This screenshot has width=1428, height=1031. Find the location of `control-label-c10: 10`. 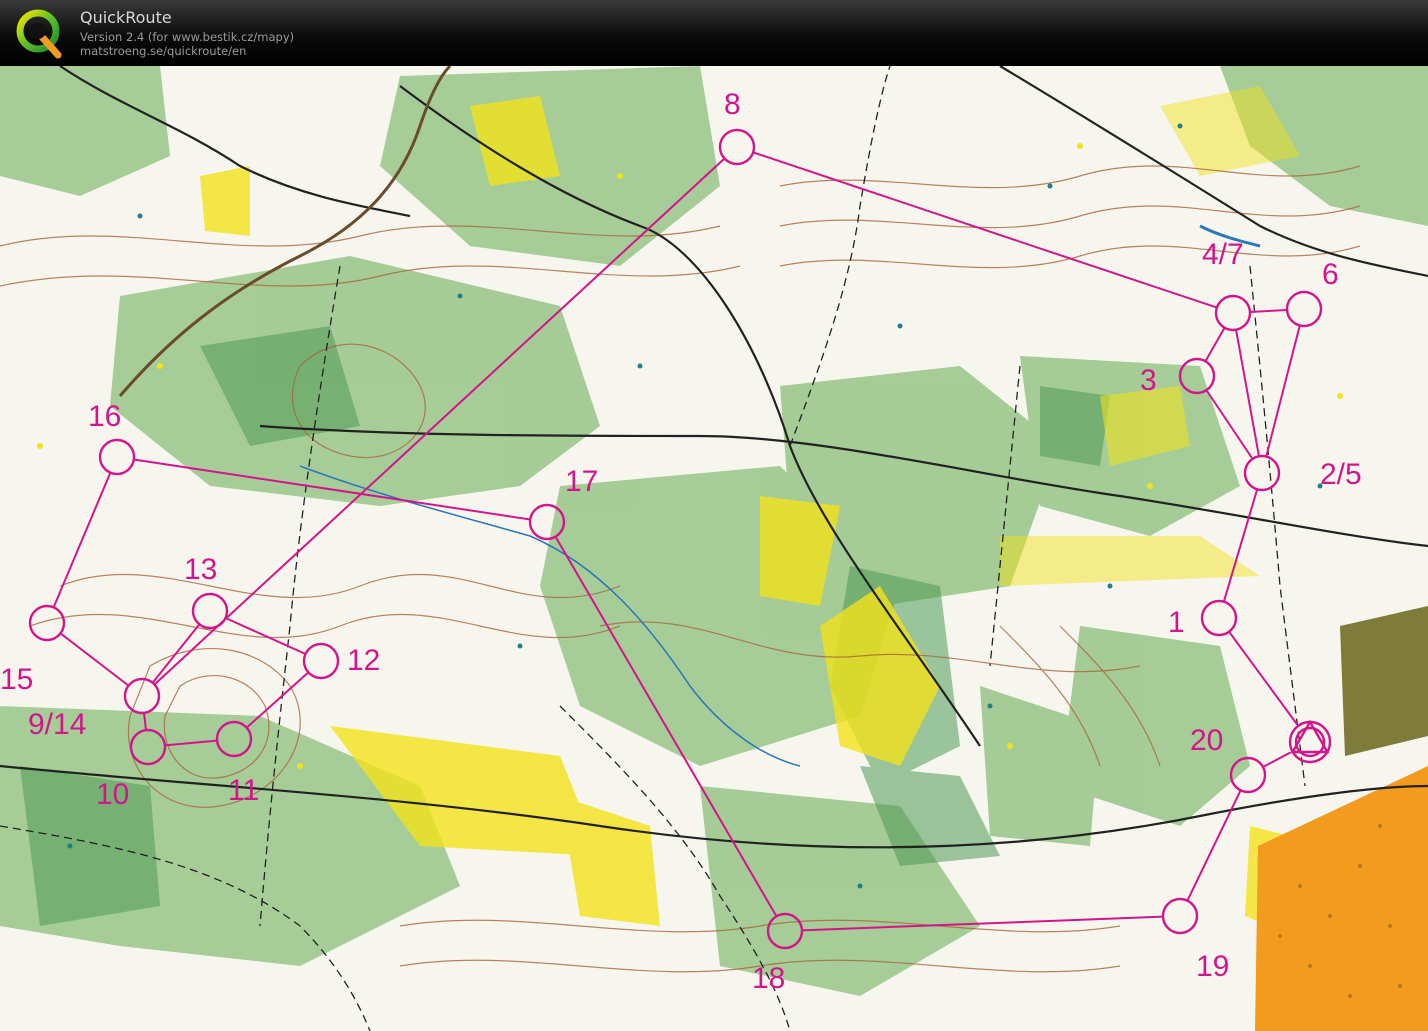

control-label-c10: 10 is located at coordinates (112, 794).